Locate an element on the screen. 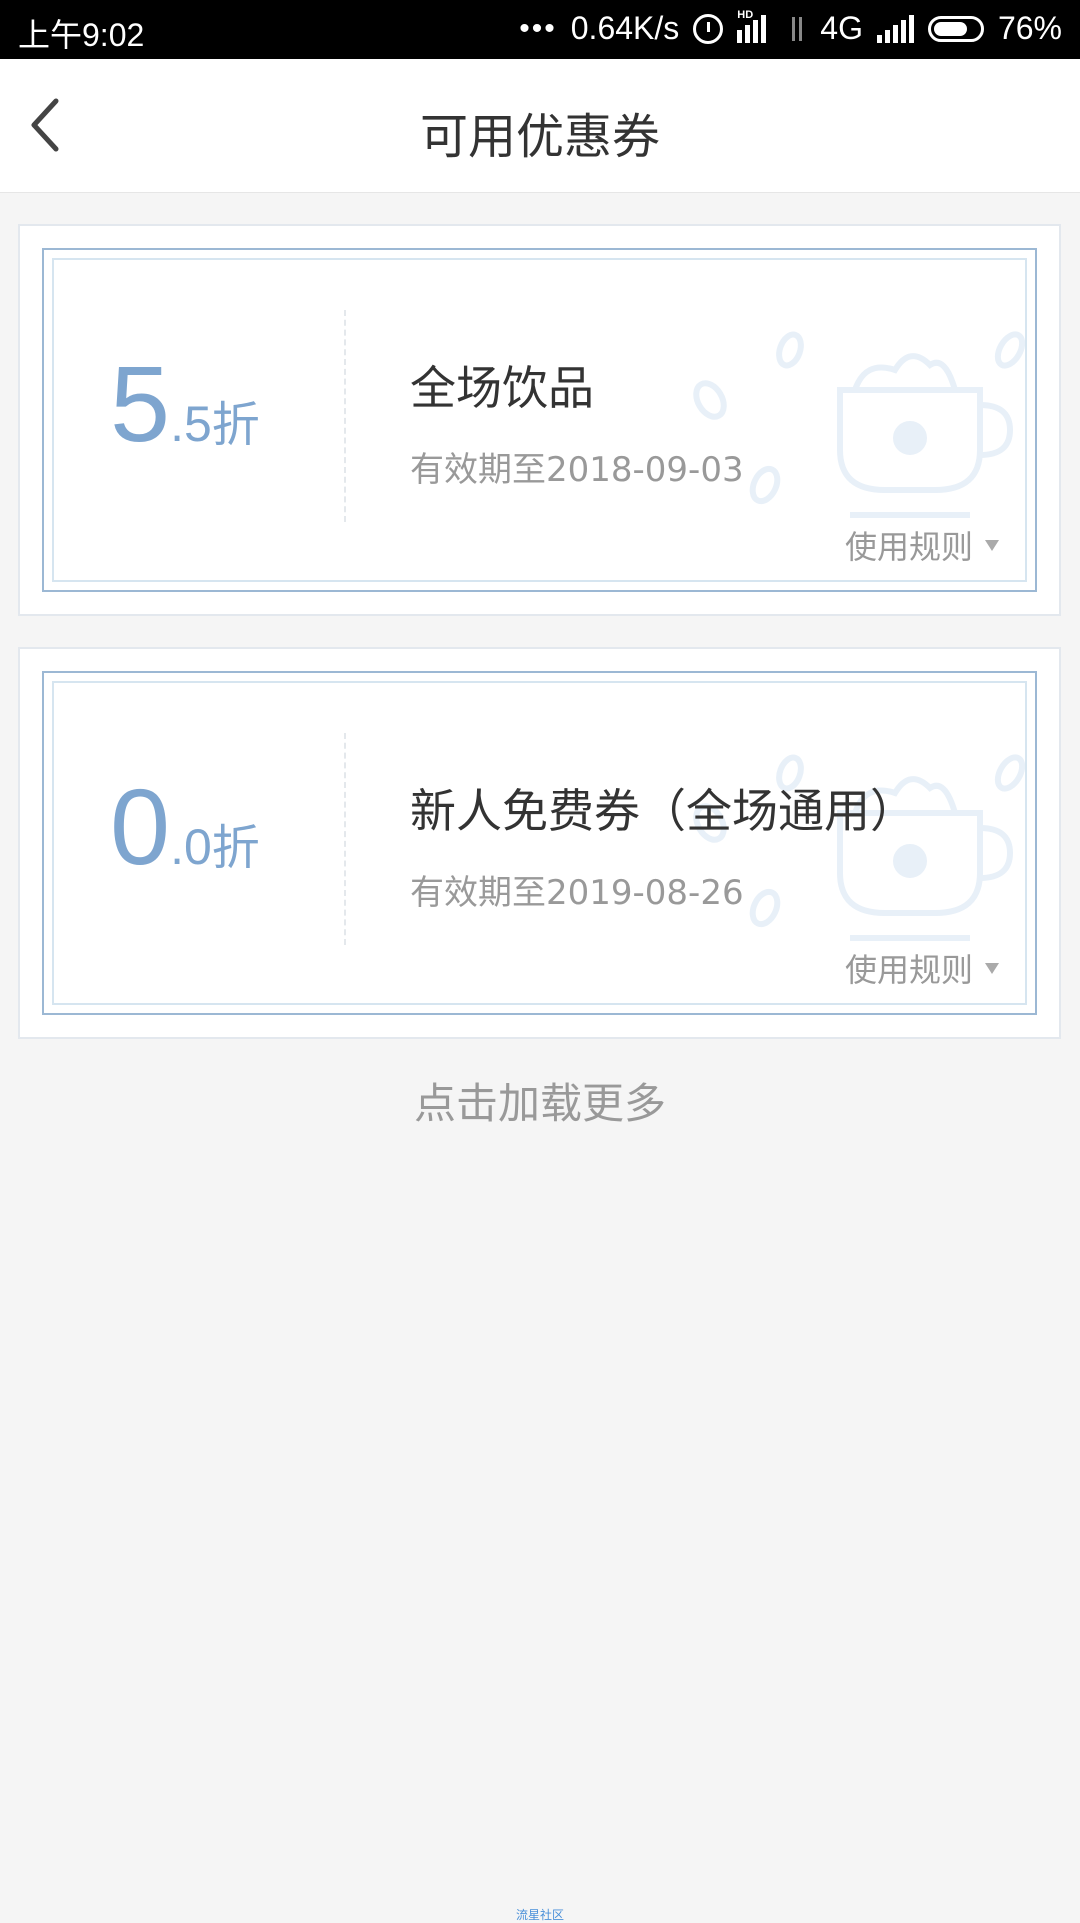 This screenshot has width=1080, height=1923. coupon-name: 全场饮品 is located at coordinates (502, 388).